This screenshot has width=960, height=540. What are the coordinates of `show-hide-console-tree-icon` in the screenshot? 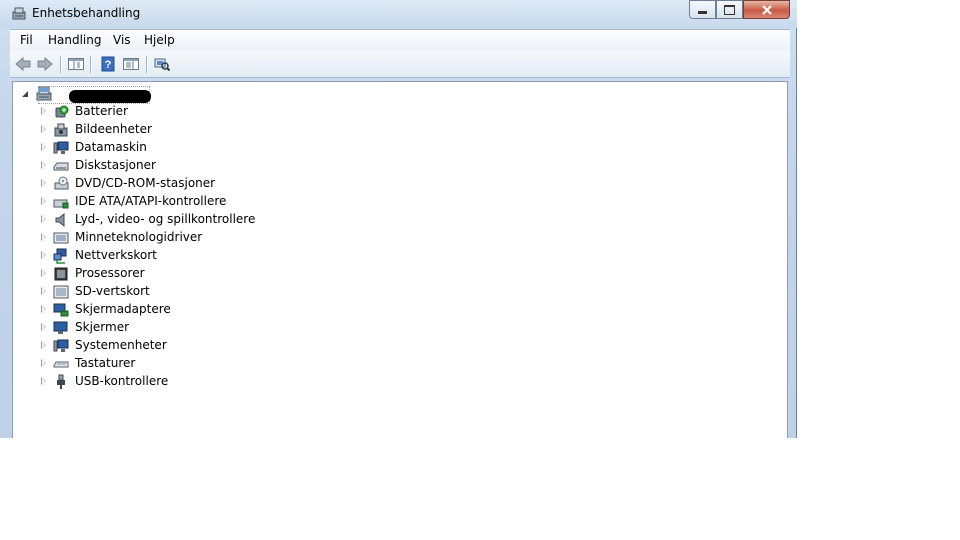 It's located at (76, 64).